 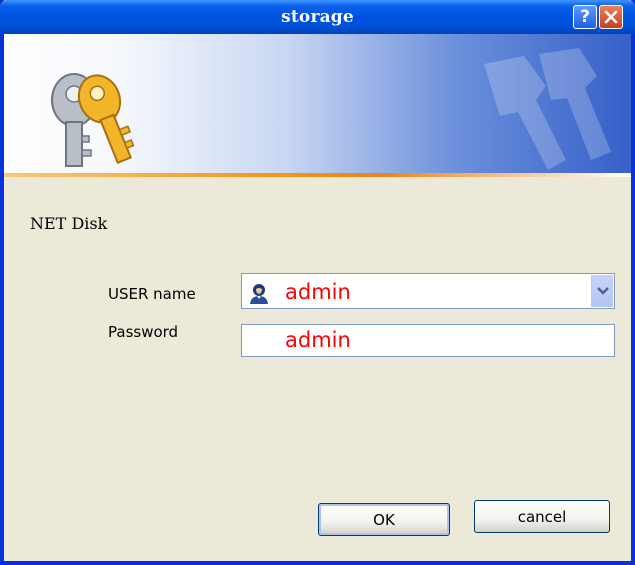 What do you see at coordinates (384, 519) in the screenshot?
I see `ok-button: OK` at bounding box center [384, 519].